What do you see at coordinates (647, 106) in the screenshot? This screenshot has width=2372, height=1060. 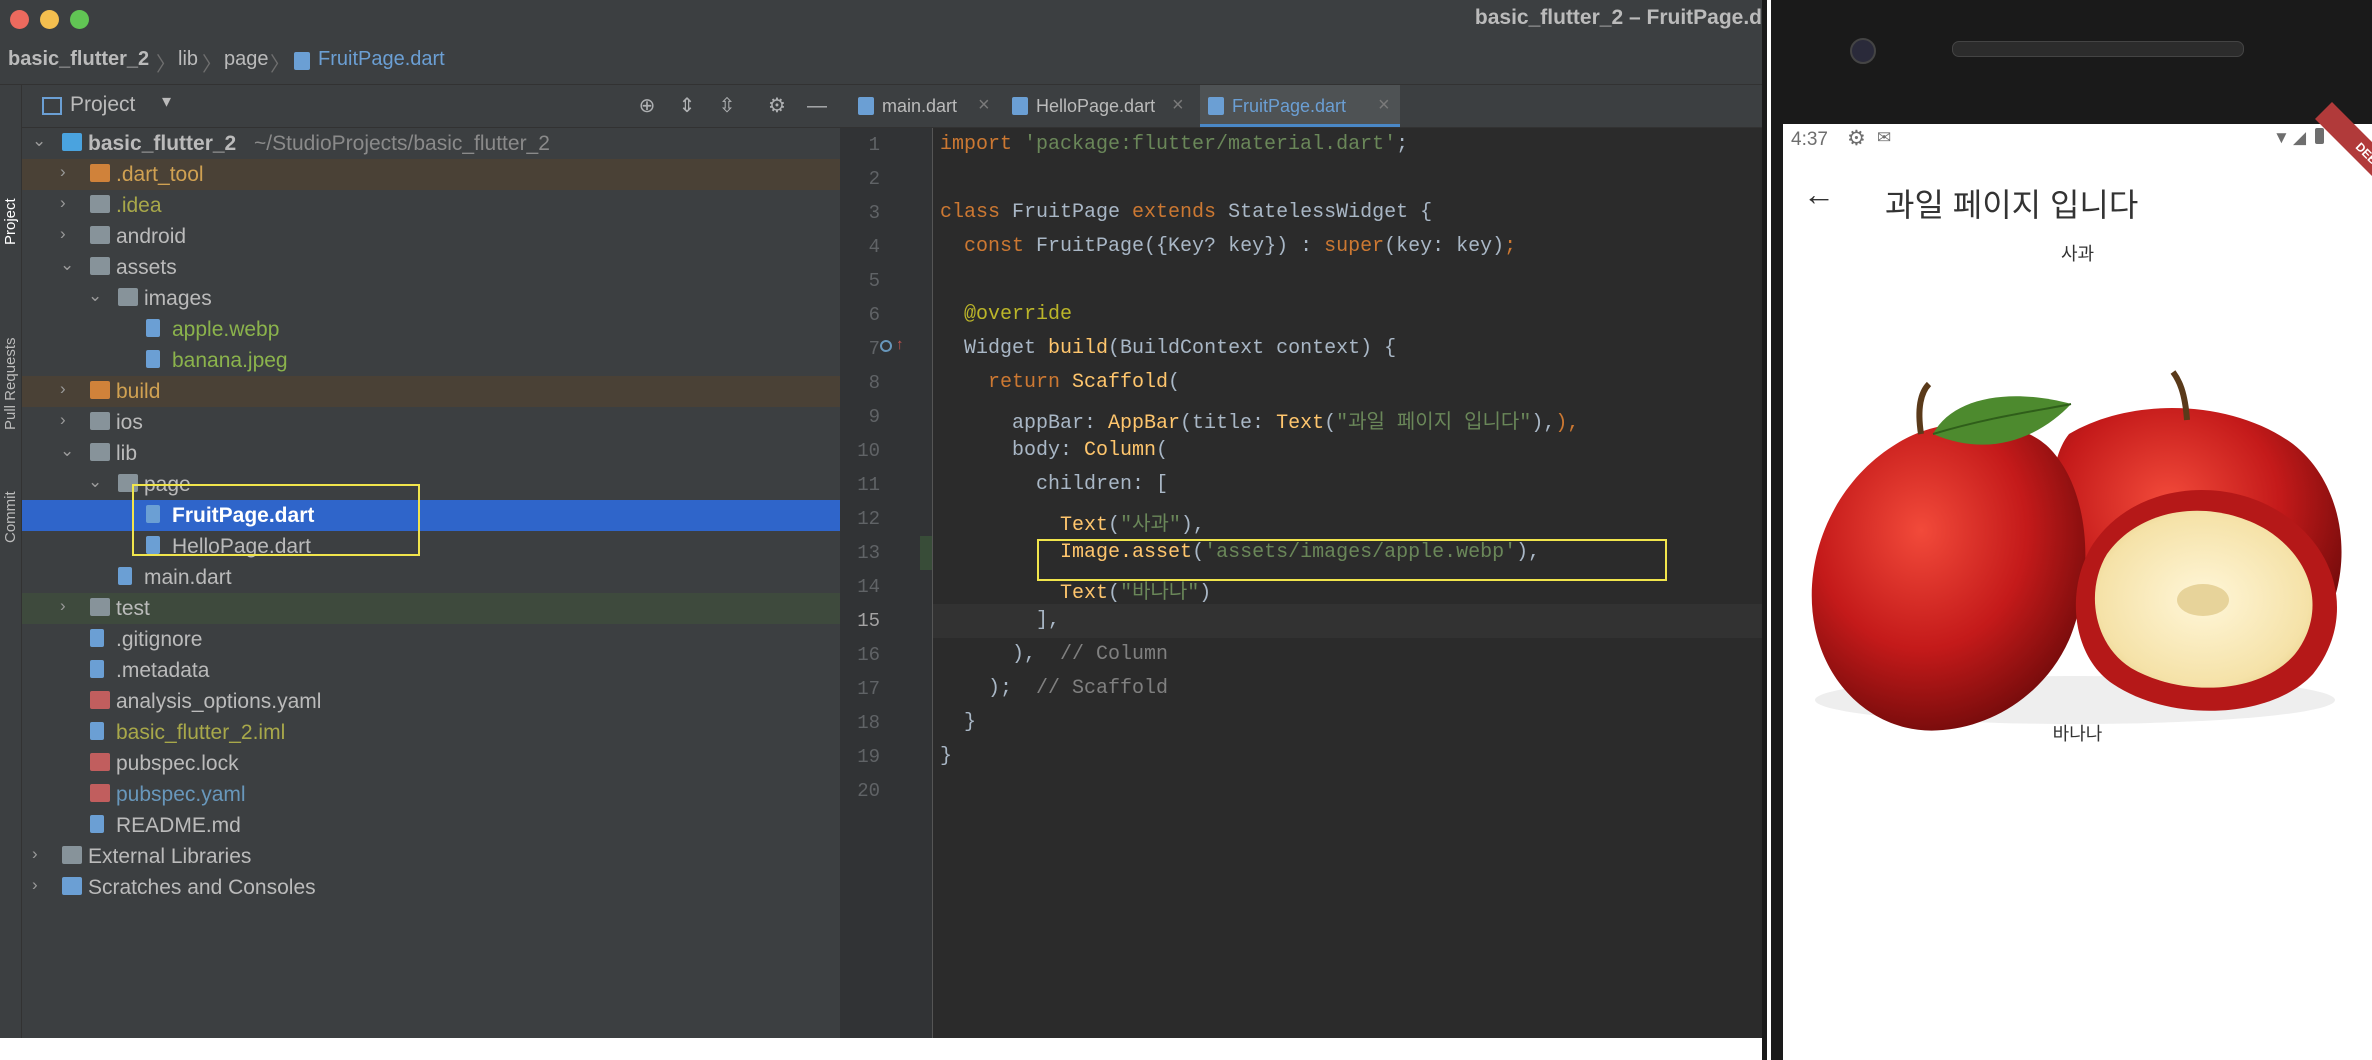 I see `locate-file-icon: ⊕` at bounding box center [647, 106].